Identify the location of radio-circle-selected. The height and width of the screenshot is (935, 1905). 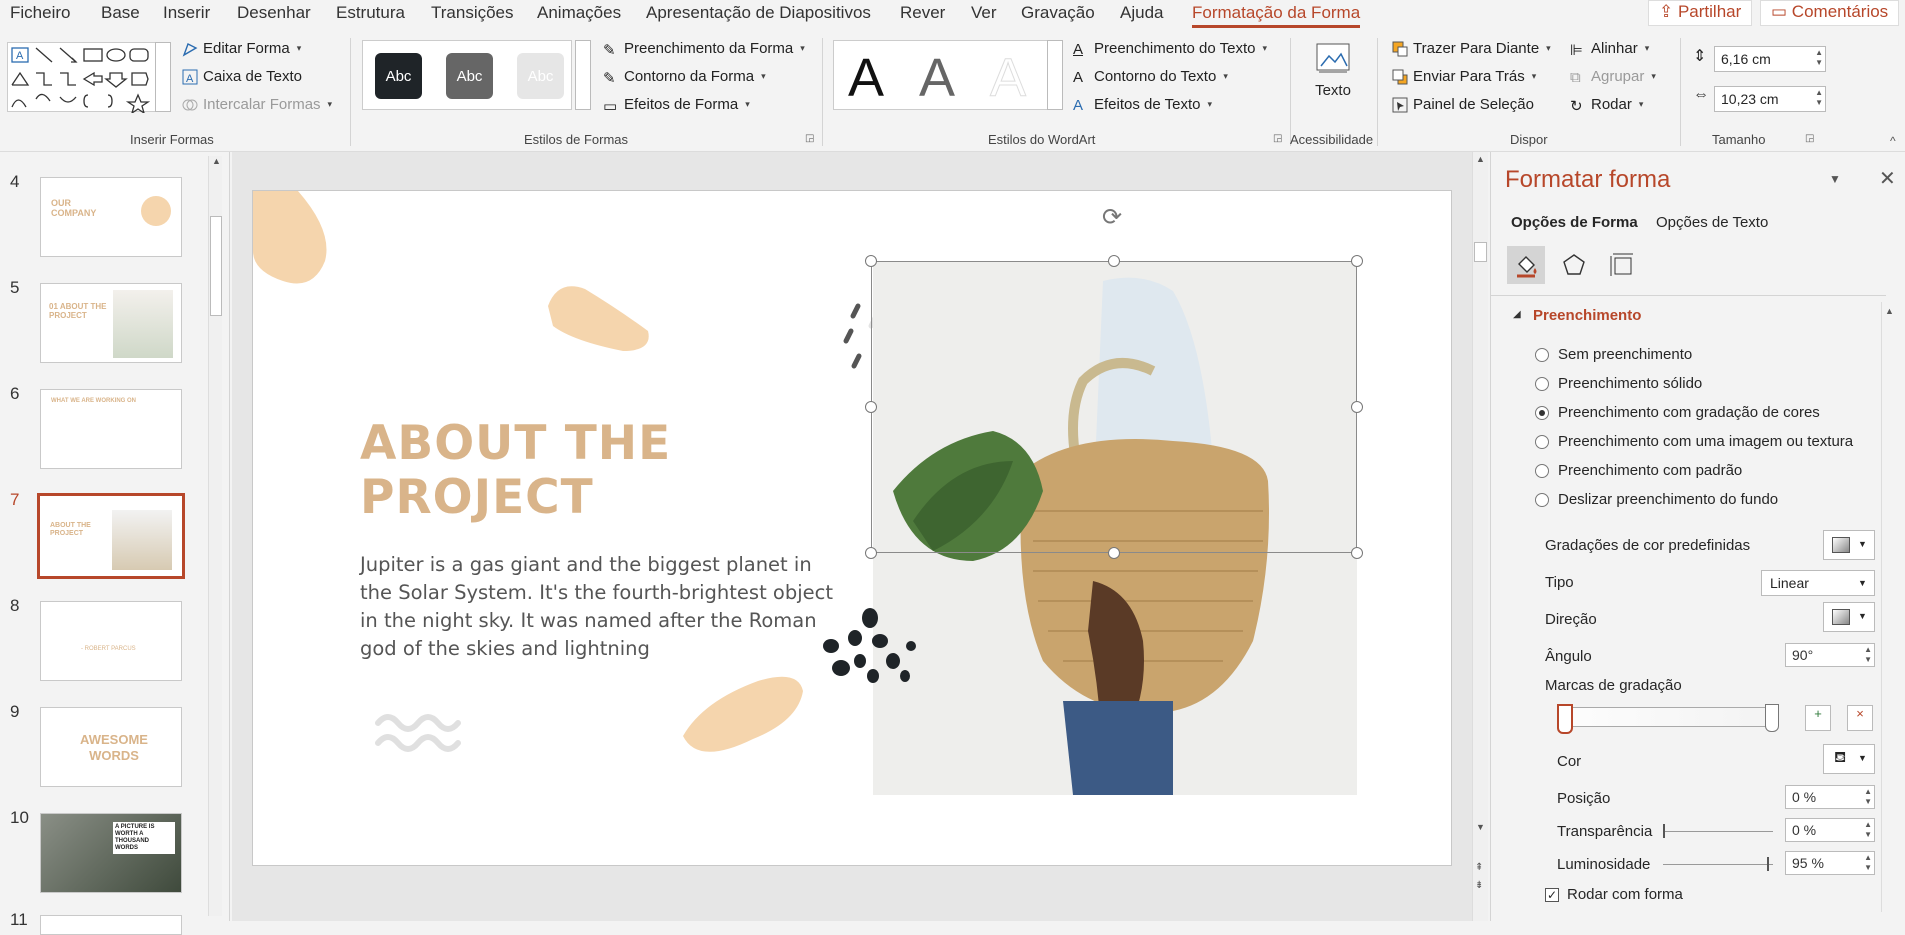
(1542, 412).